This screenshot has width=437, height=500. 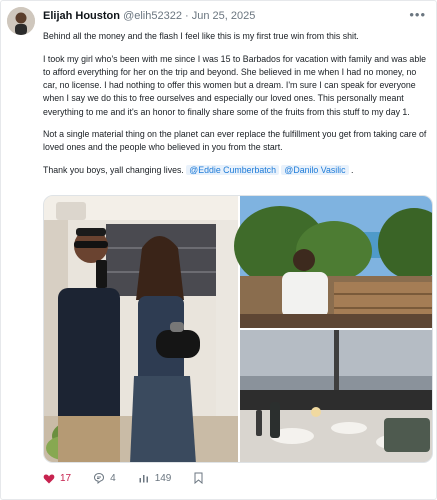 What do you see at coordinates (49, 478) in the screenshot?
I see `heart-icon` at bounding box center [49, 478].